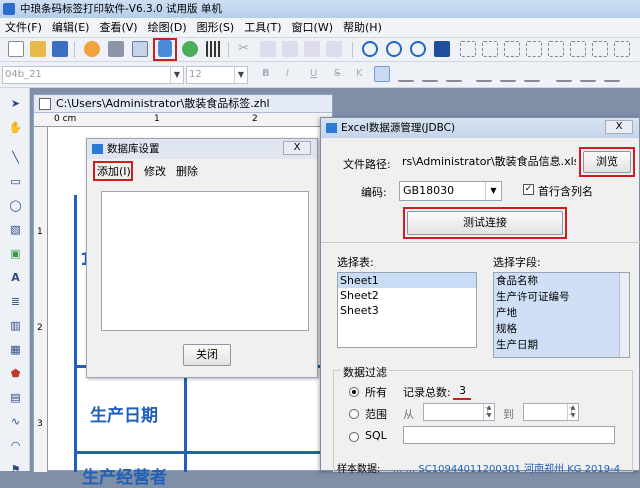 The width and height of the screenshot is (640, 488). What do you see at coordinates (155, 171) in the screenshot?
I see `tab-modify: 修改` at bounding box center [155, 171].